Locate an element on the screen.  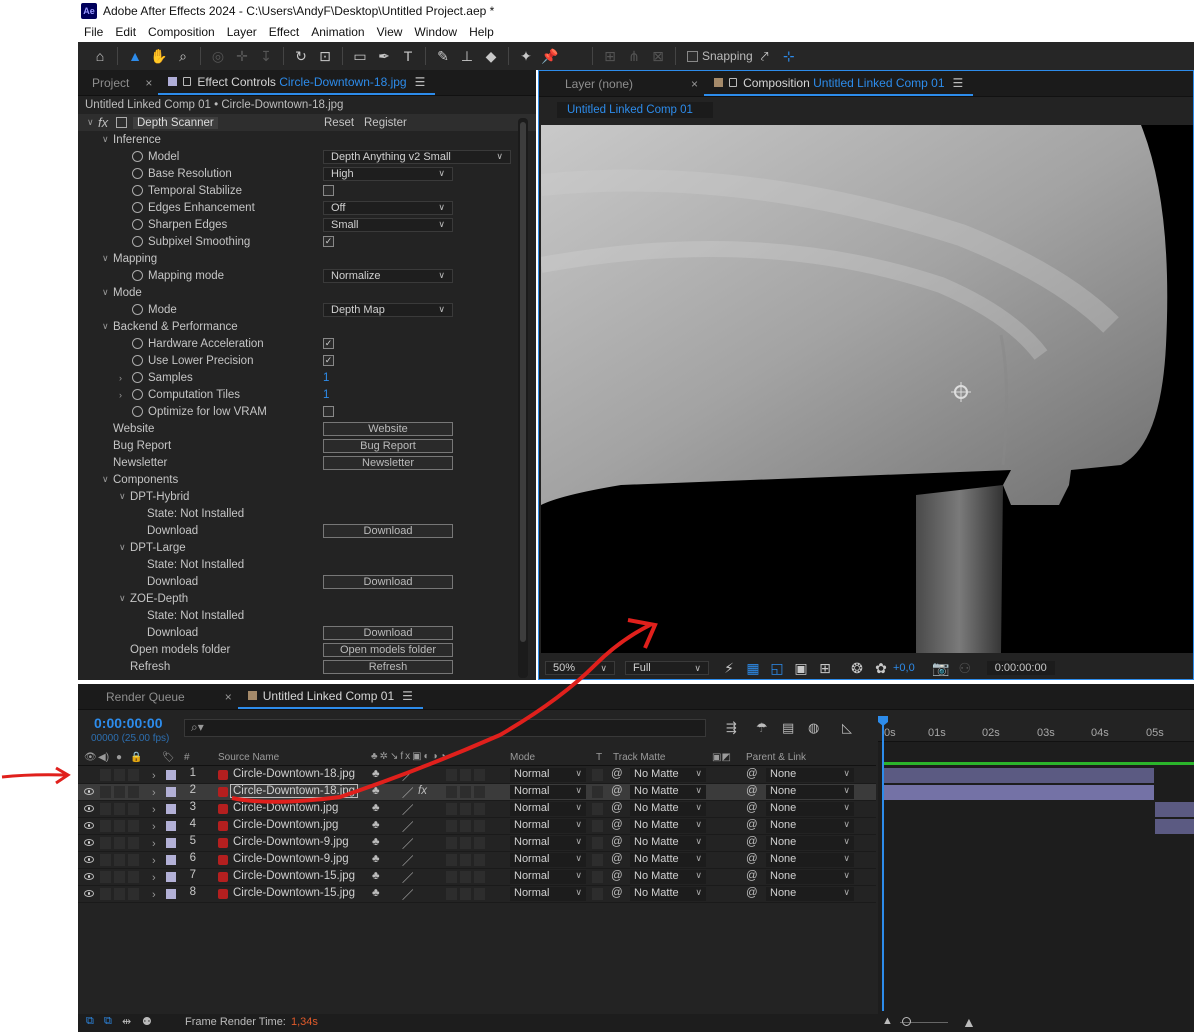
in-out-toggle-icon: ⇹ is located at coordinates (126, 1021).